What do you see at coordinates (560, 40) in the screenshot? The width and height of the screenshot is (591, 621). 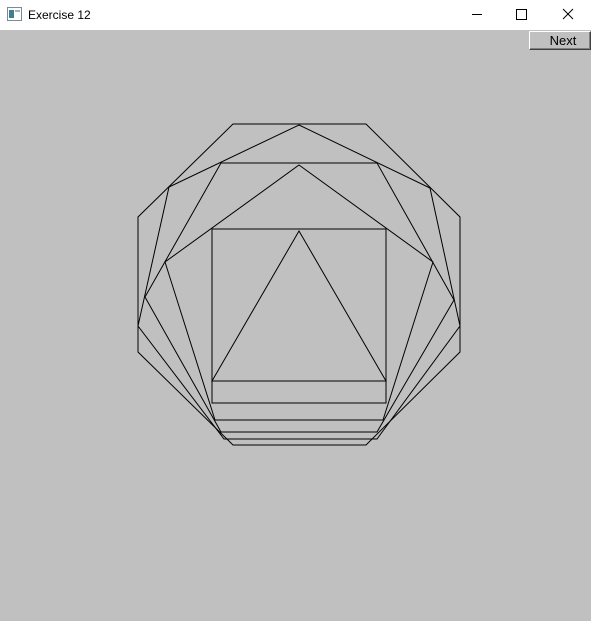 I see `next-button: Next` at bounding box center [560, 40].